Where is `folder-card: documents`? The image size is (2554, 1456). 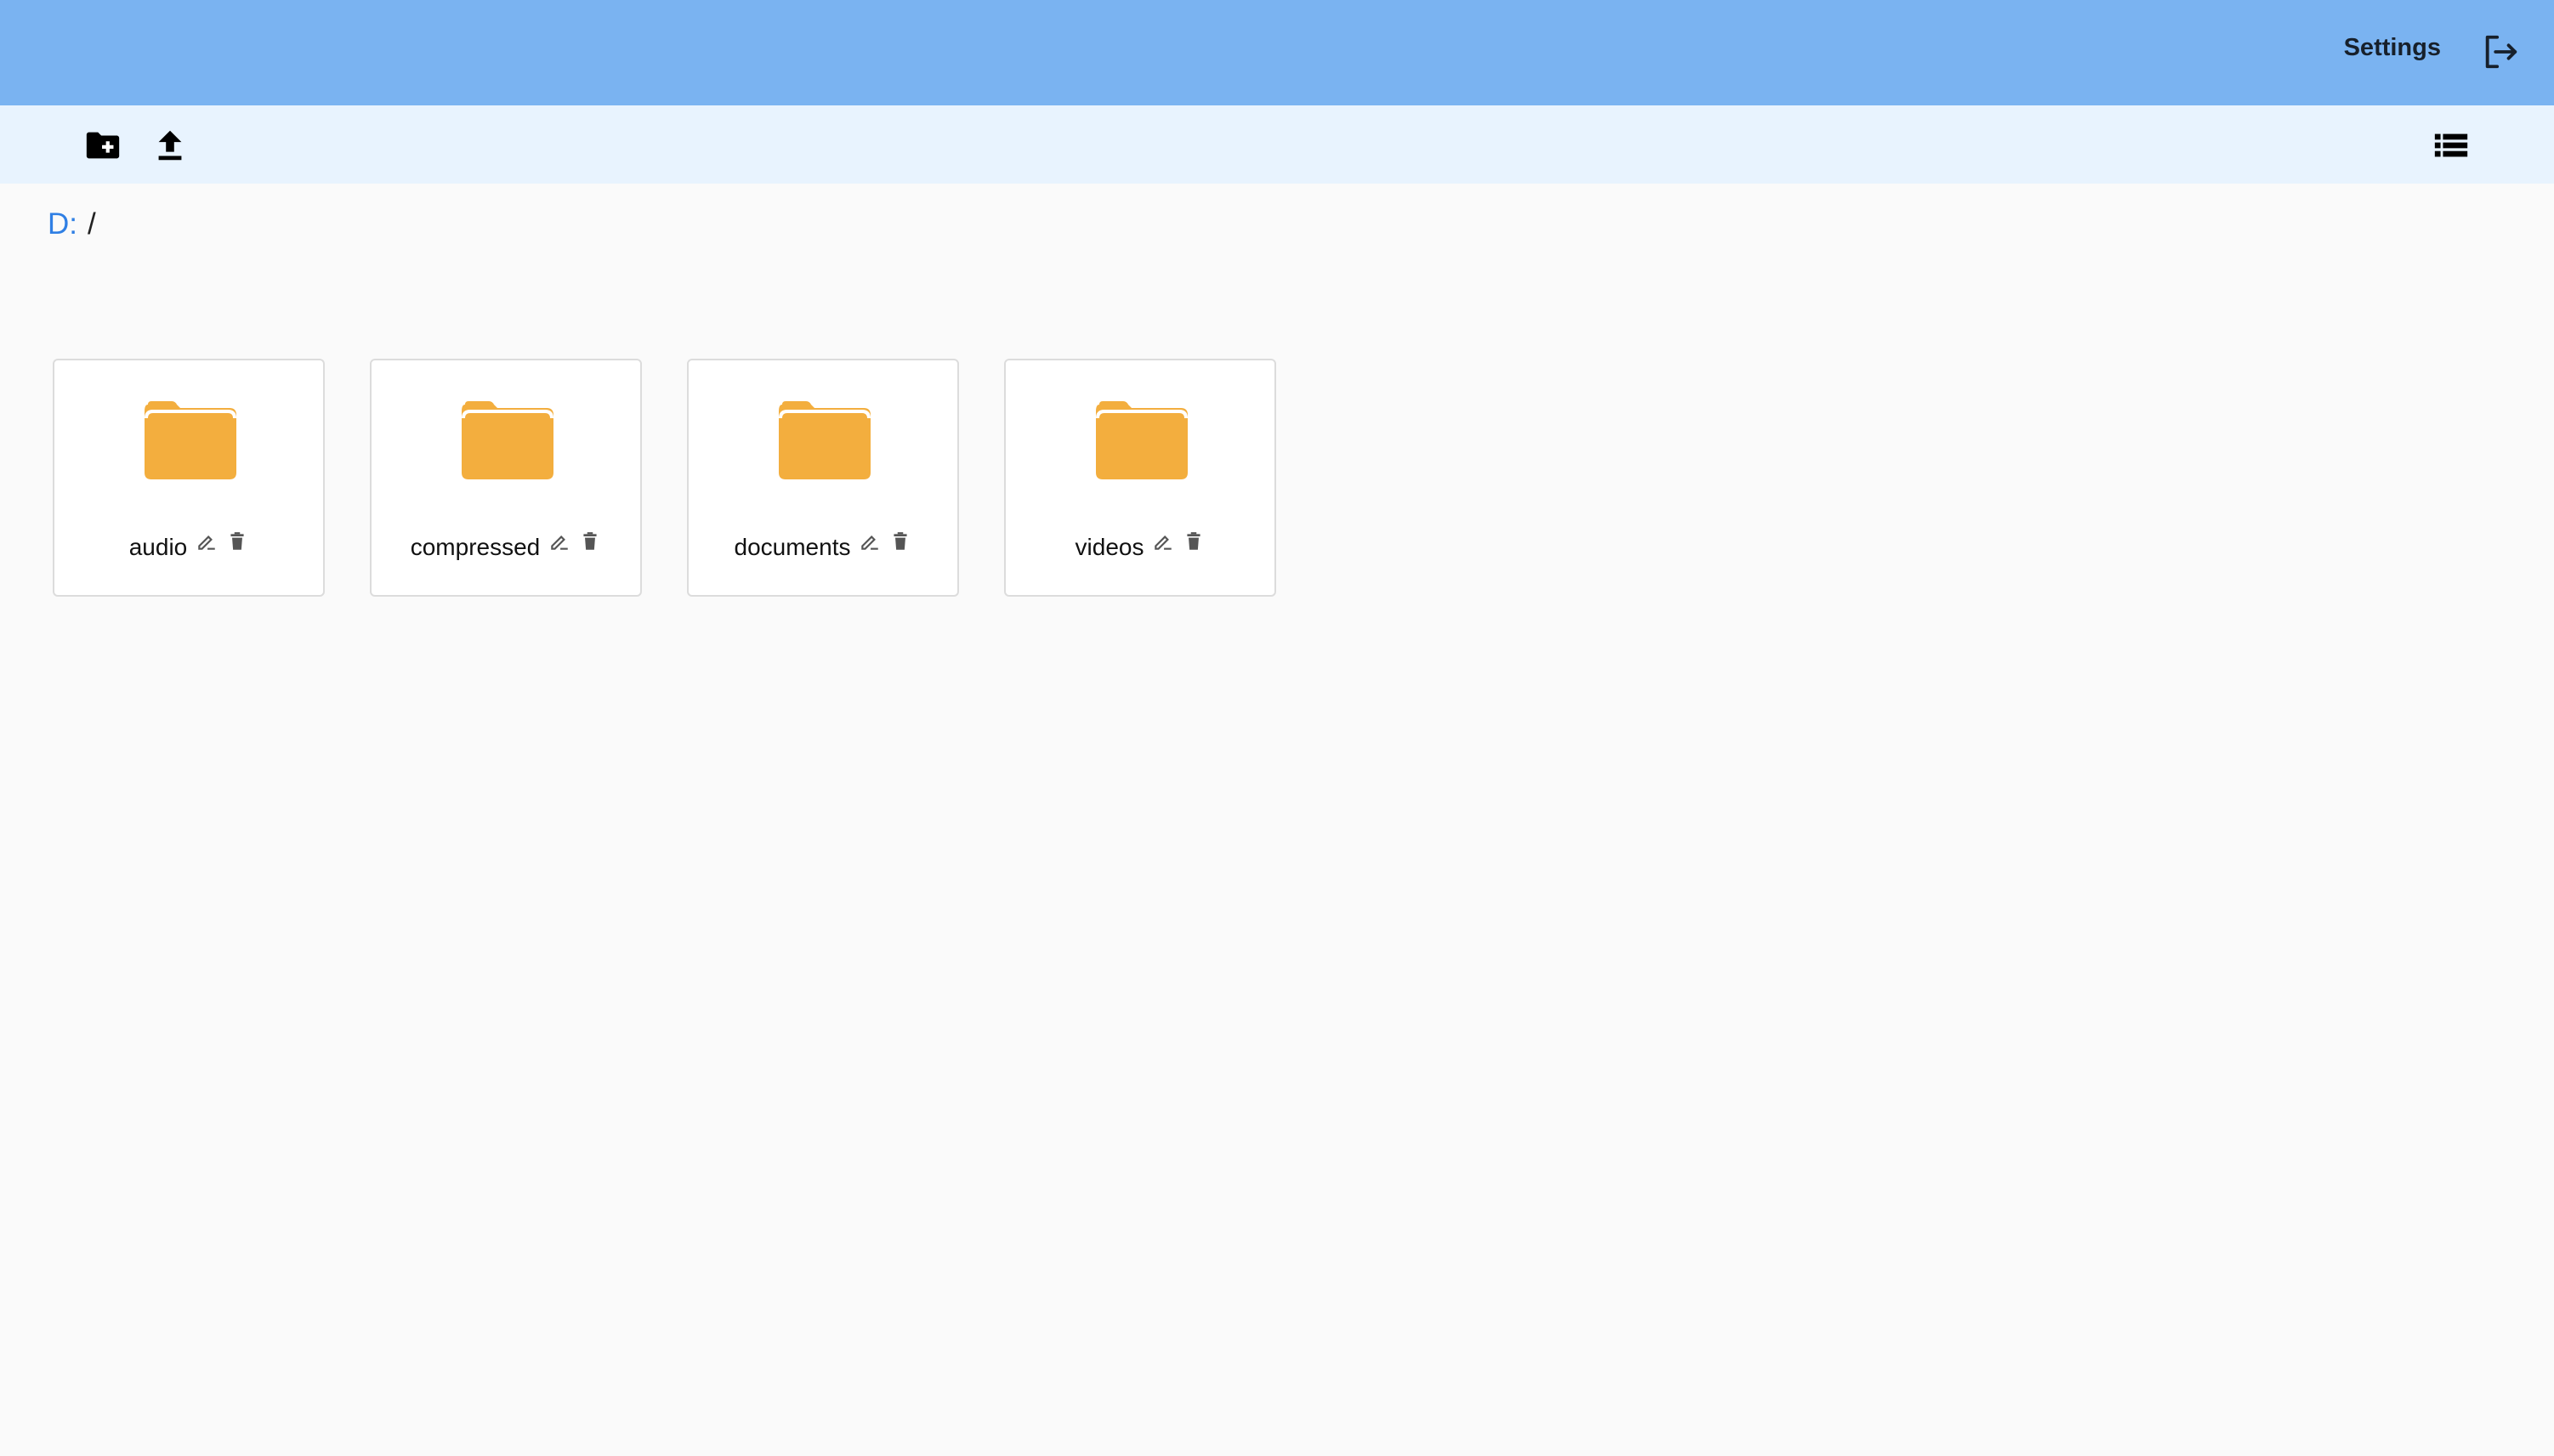
folder-card: documents is located at coordinates (823, 478).